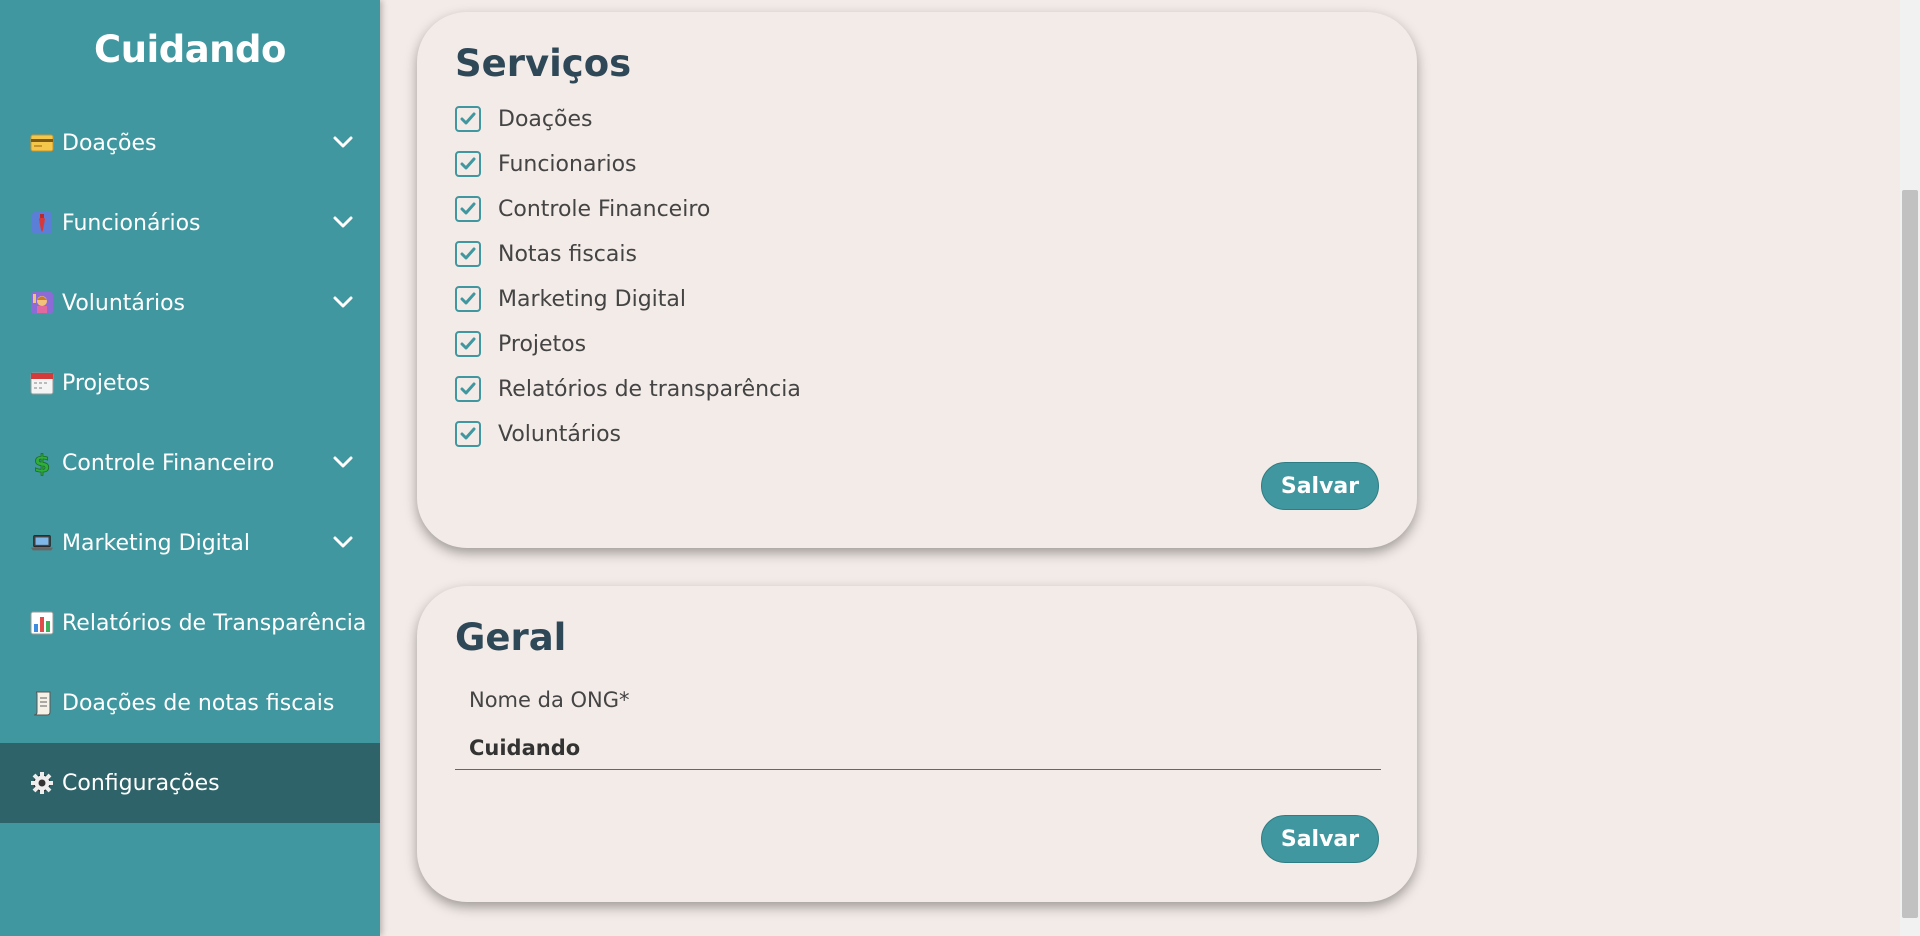 This screenshot has height=936, width=1920. I want to click on sidebar-item-configuracoes: Configurações, so click(190, 783).